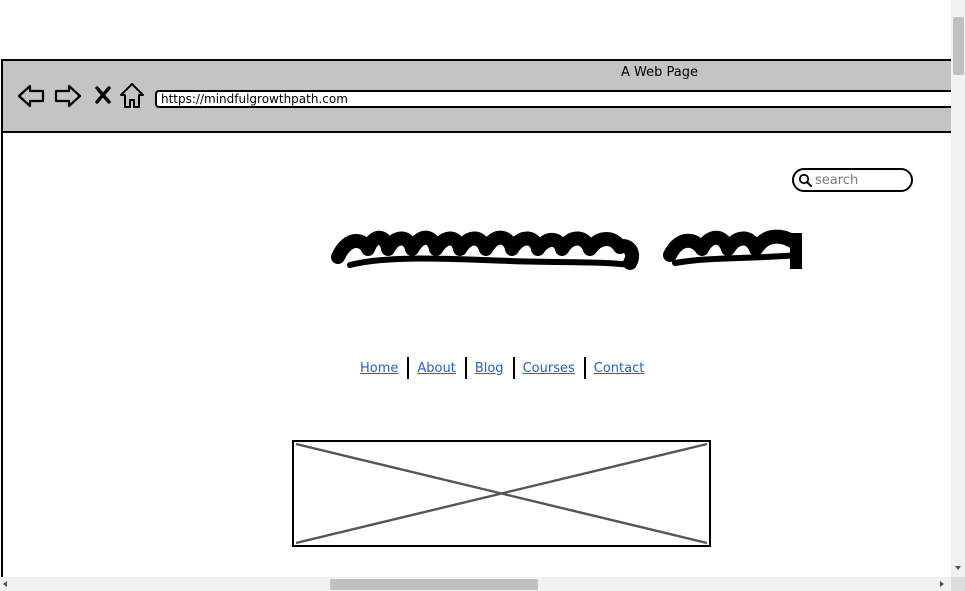 This screenshot has height=591, width=965. Describe the element at coordinates (549, 368) in the screenshot. I see `nav-link-courses: Courses` at that location.